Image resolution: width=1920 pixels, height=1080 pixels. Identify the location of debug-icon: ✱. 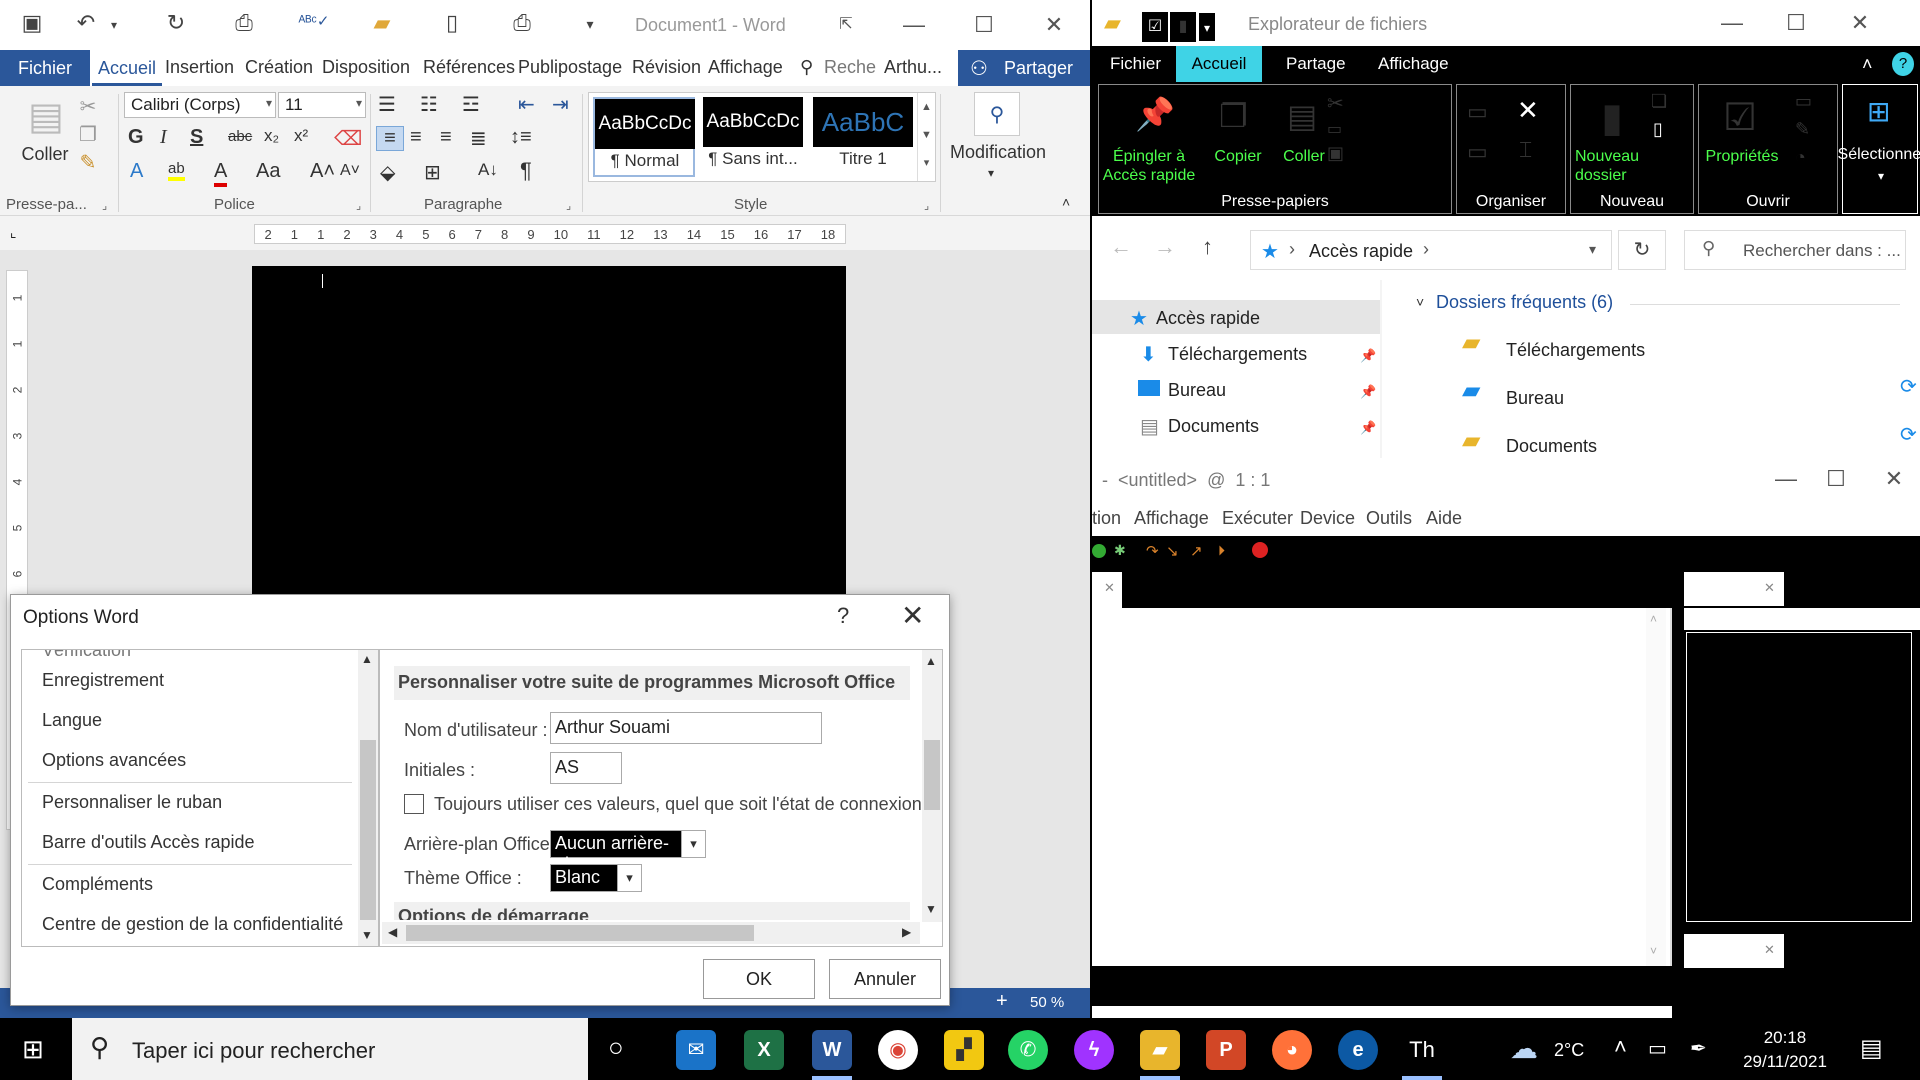
(1120, 550).